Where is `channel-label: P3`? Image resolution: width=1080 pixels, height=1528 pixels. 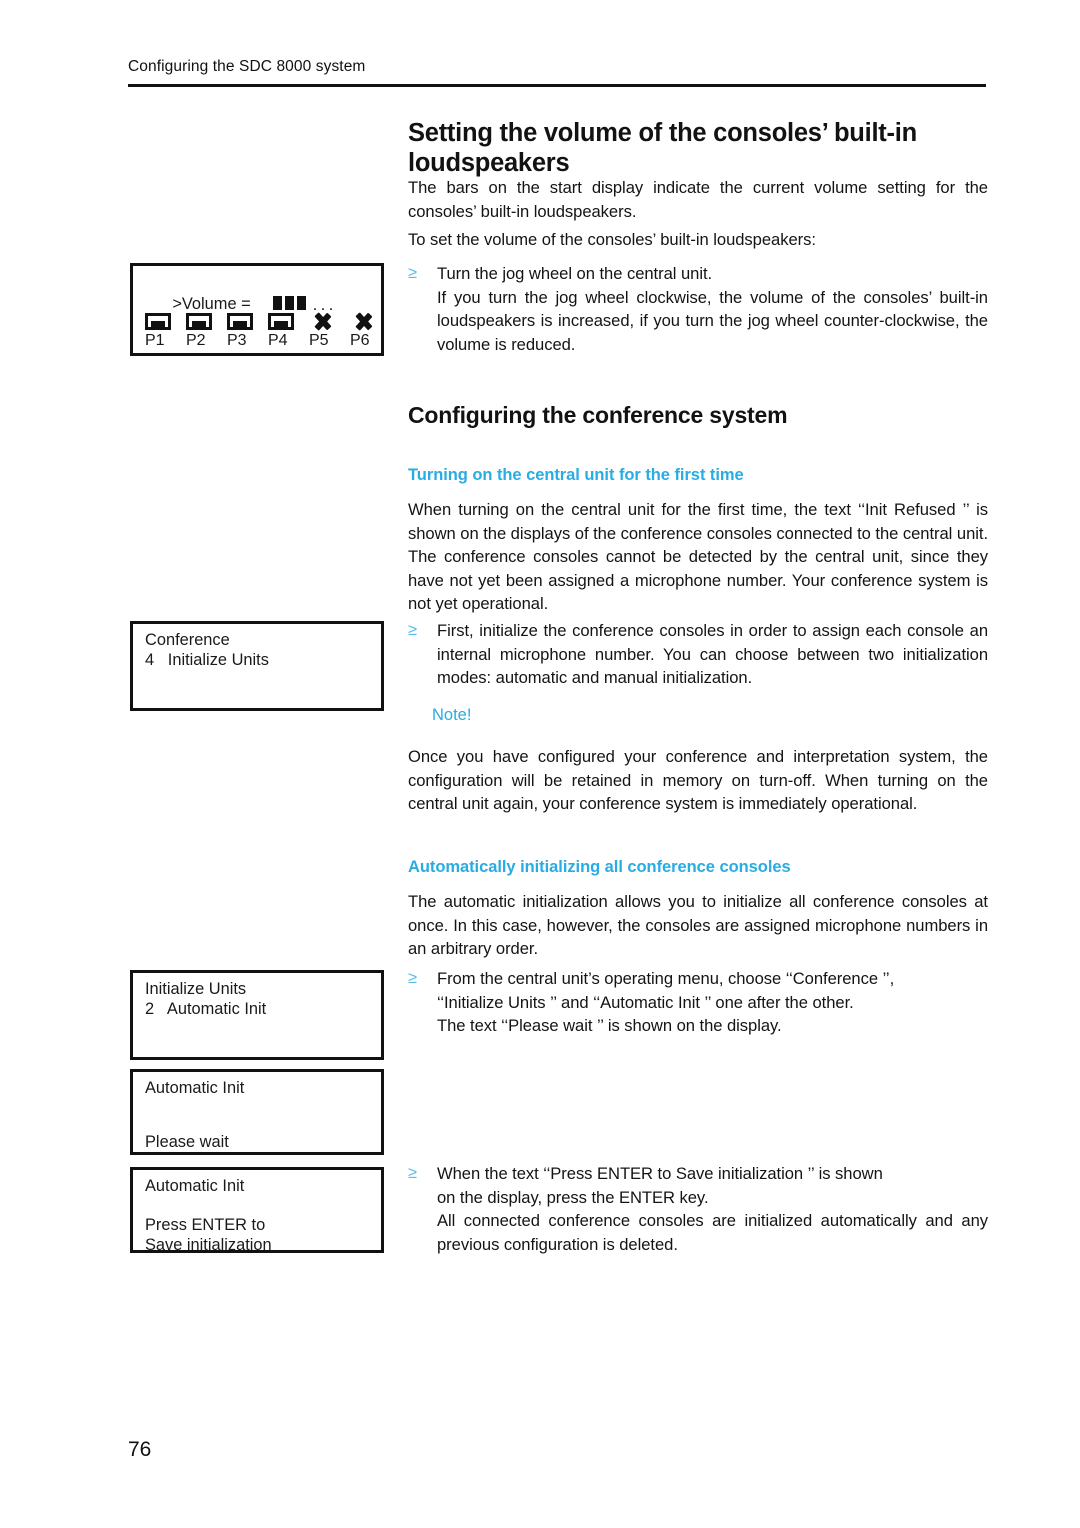
channel-label: P3 is located at coordinates (237, 340).